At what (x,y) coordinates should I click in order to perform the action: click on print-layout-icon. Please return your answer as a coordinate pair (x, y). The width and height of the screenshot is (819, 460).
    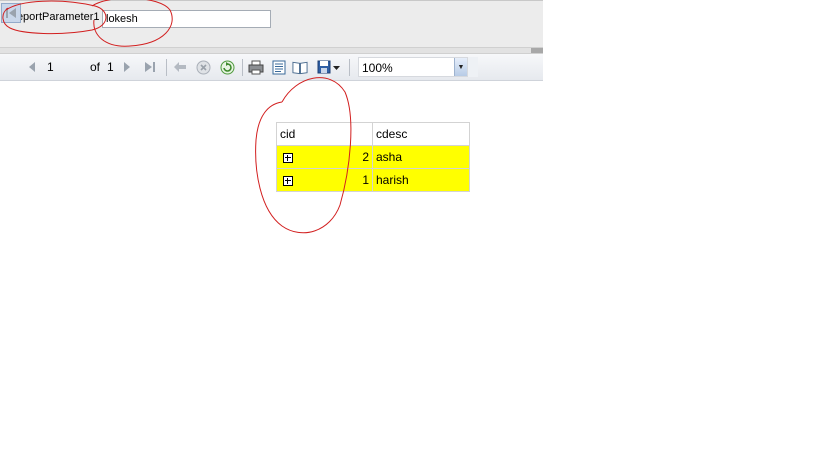
    Looking at the image, I should click on (279, 67).